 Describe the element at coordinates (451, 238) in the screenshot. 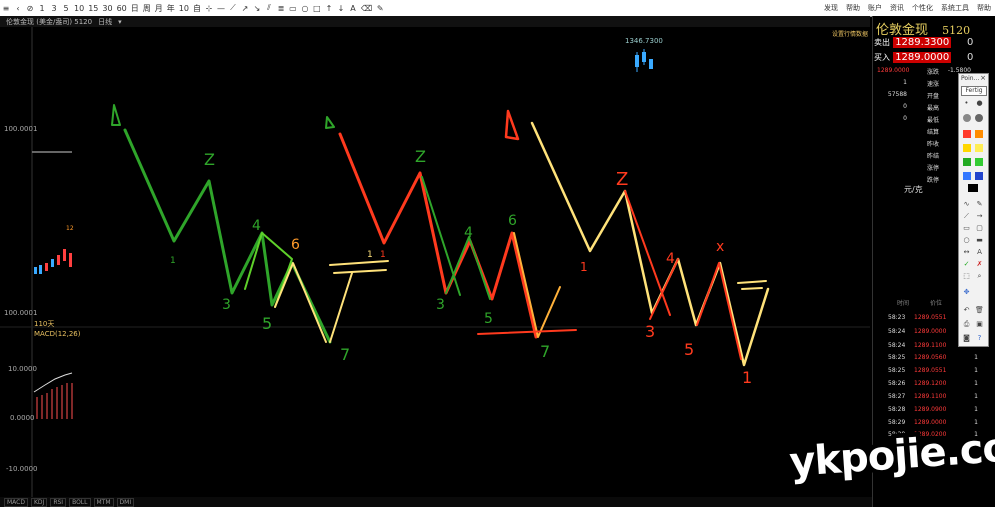

I see `wave-pattern-2: Z 1 3 4 6 5 7` at that location.